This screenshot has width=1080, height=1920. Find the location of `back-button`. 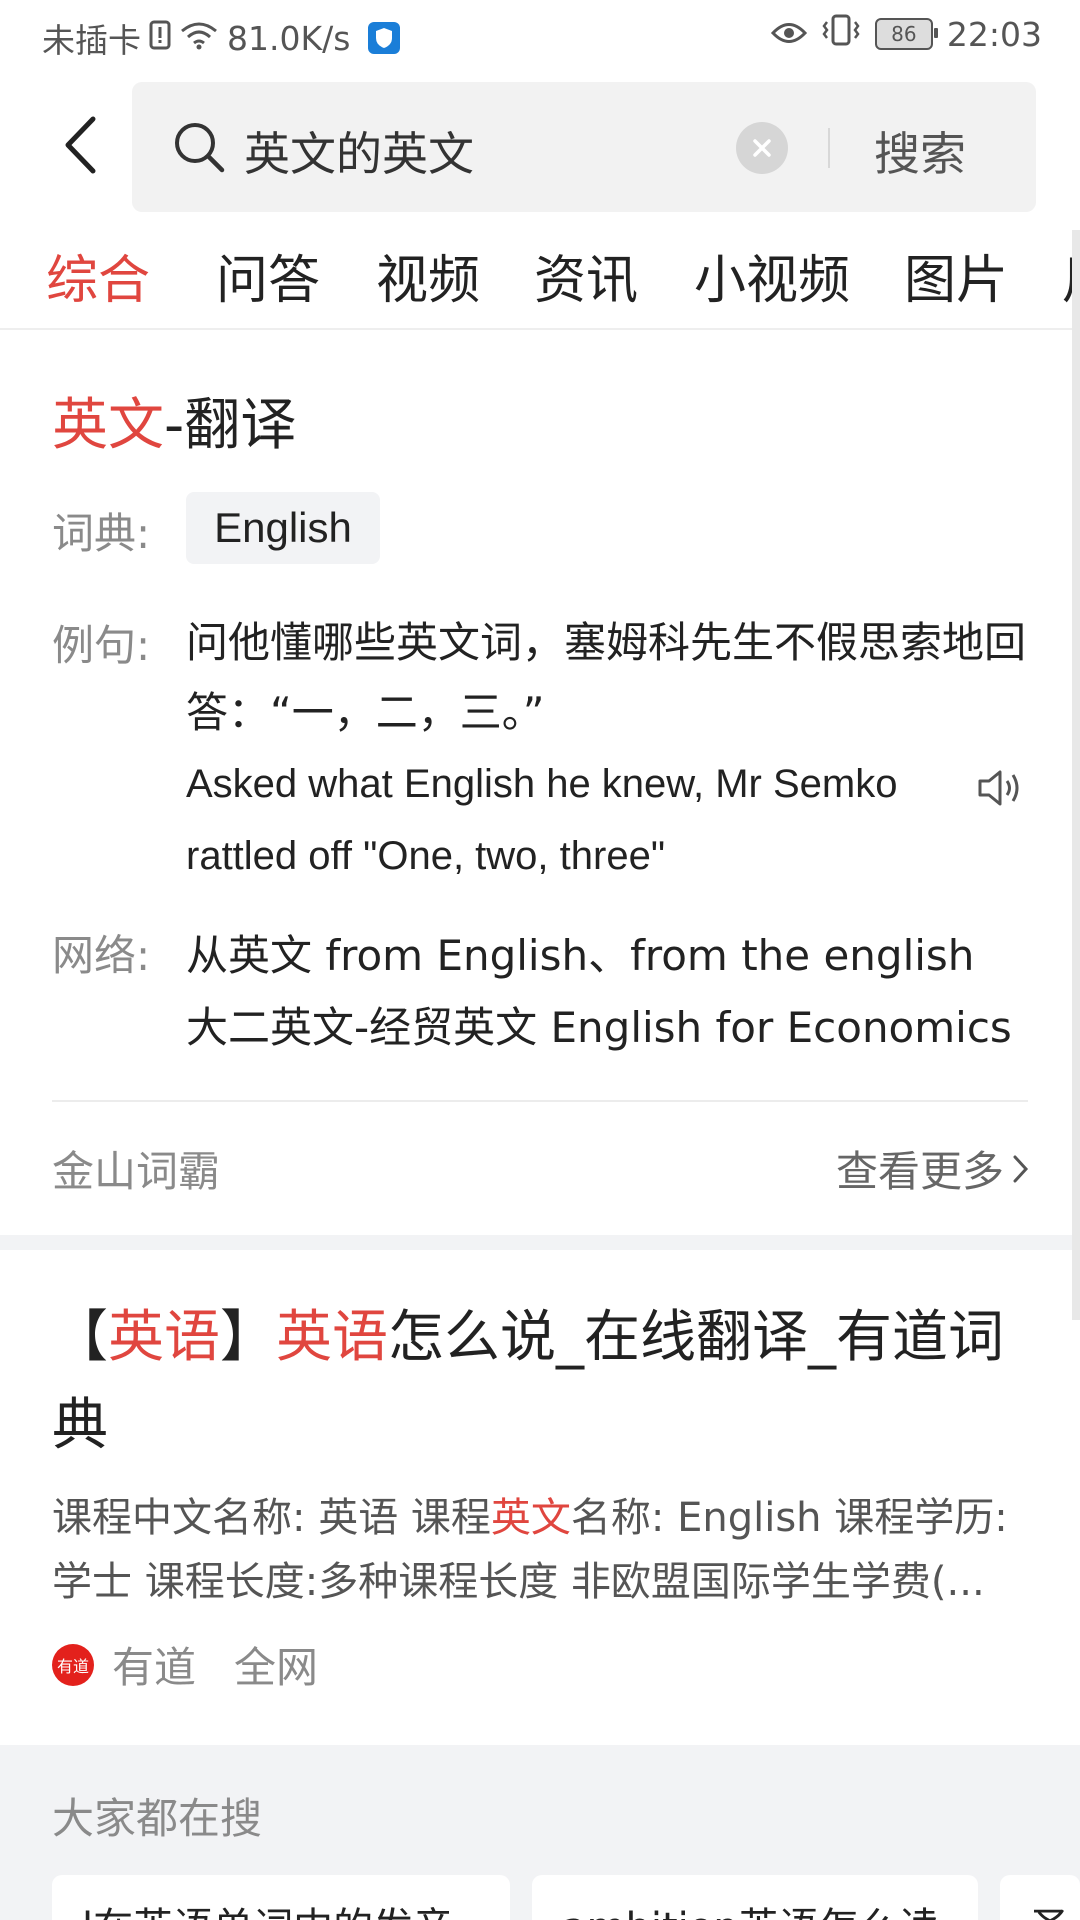

back-button is located at coordinates (80, 145).